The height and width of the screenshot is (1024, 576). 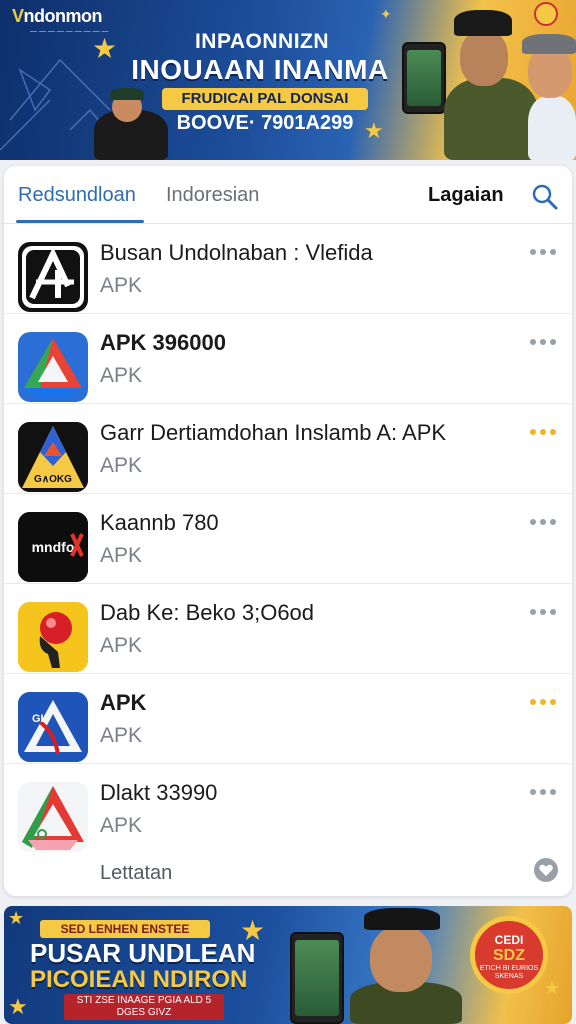 What do you see at coordinates (265, 99) in the screenshot?
I see `banner-highlight: FRUDICAI PAL DONSAI` at bounding box center [265, 99].